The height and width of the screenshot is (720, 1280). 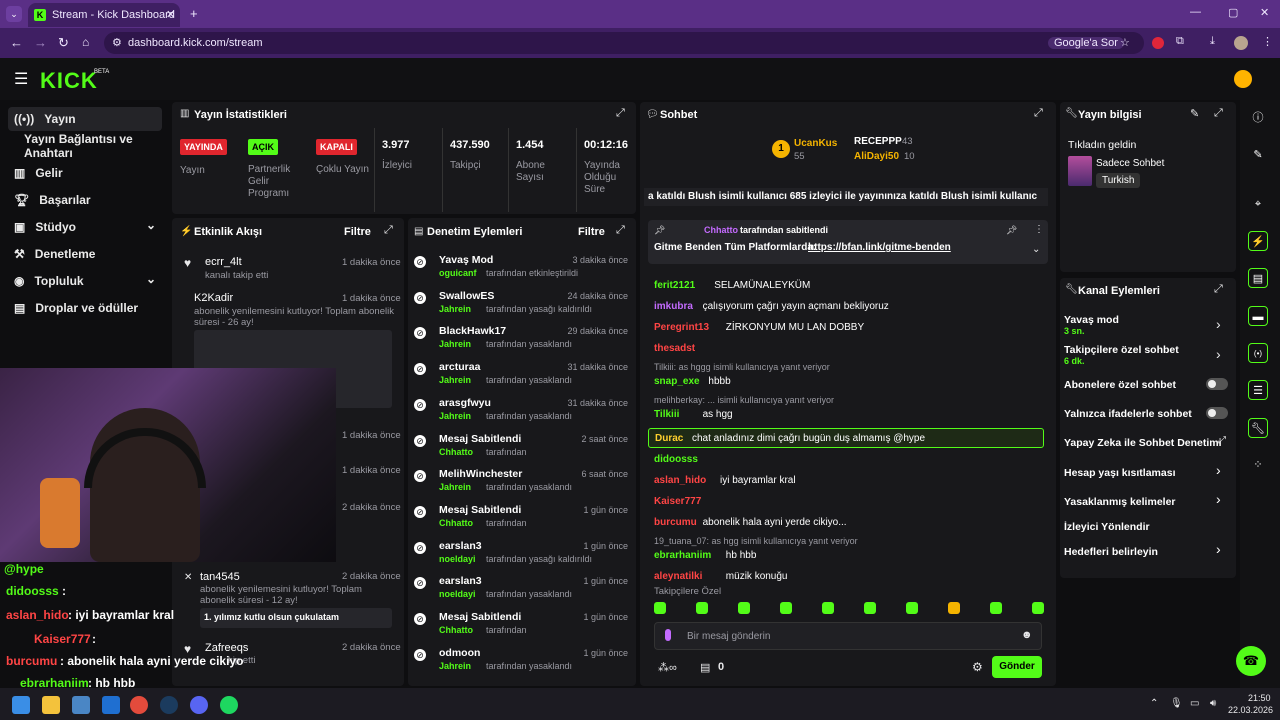 What do you see at coordinates (117, 42) in the screenshot?
I see `site-info-icon: ⚙` at bounding box center [117, 42].